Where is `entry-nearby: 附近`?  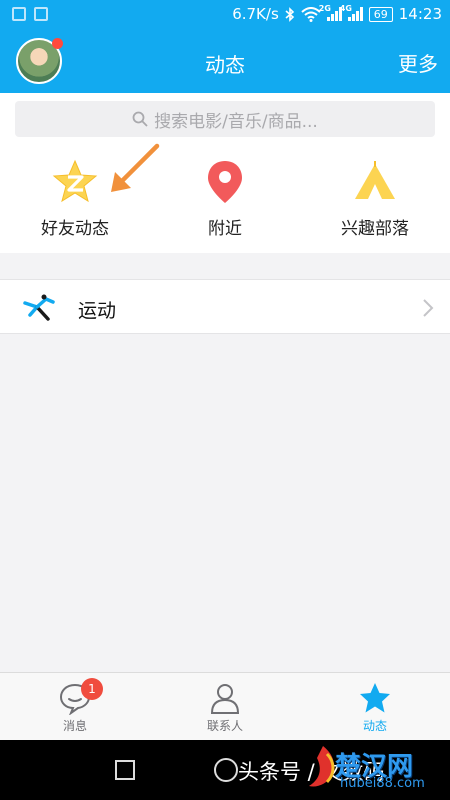 entry-nearby: 附近 is located at coordinates (225, 203).